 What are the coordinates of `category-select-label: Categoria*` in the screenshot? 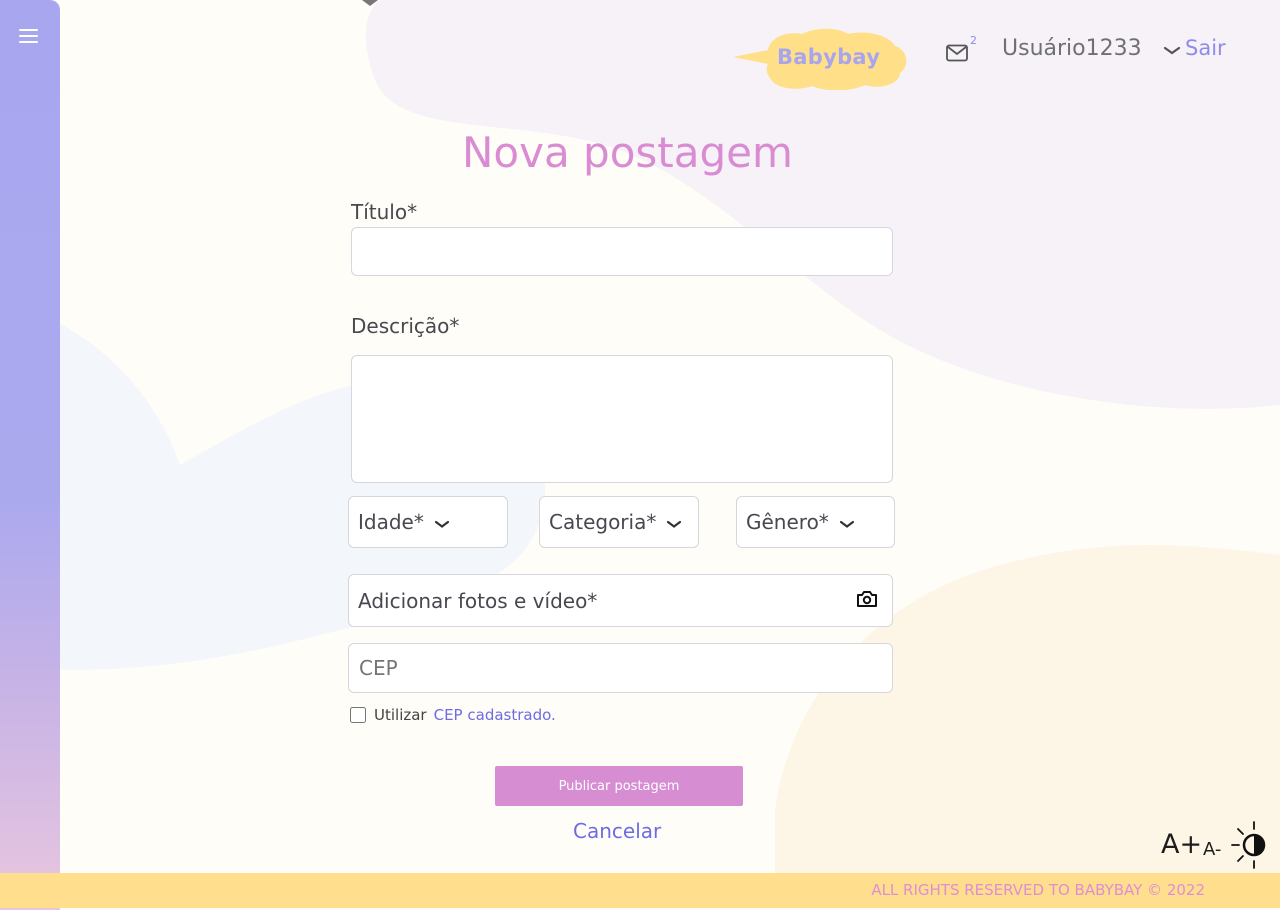 It's located at (603, 522).